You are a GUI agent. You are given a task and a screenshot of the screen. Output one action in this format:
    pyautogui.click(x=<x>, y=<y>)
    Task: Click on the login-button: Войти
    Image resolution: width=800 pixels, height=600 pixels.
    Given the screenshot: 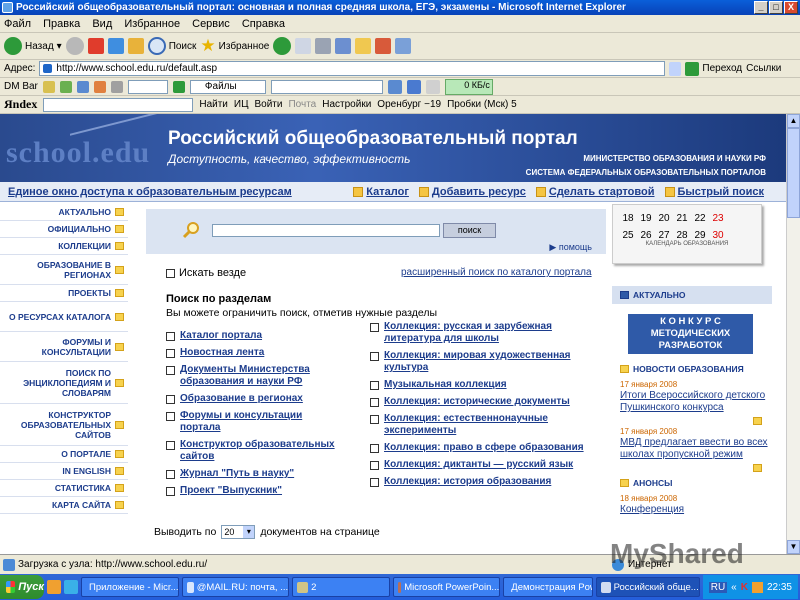 What is the action you would take?
    pyautogui.click(x=268, y=104)
    